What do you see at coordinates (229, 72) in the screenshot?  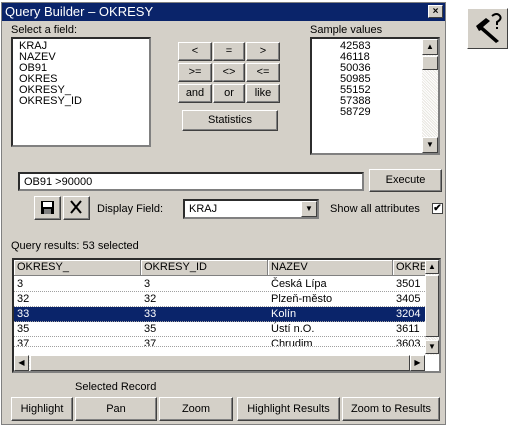 I see `operator-neq-button: <>` at bounding box center [229, 72].